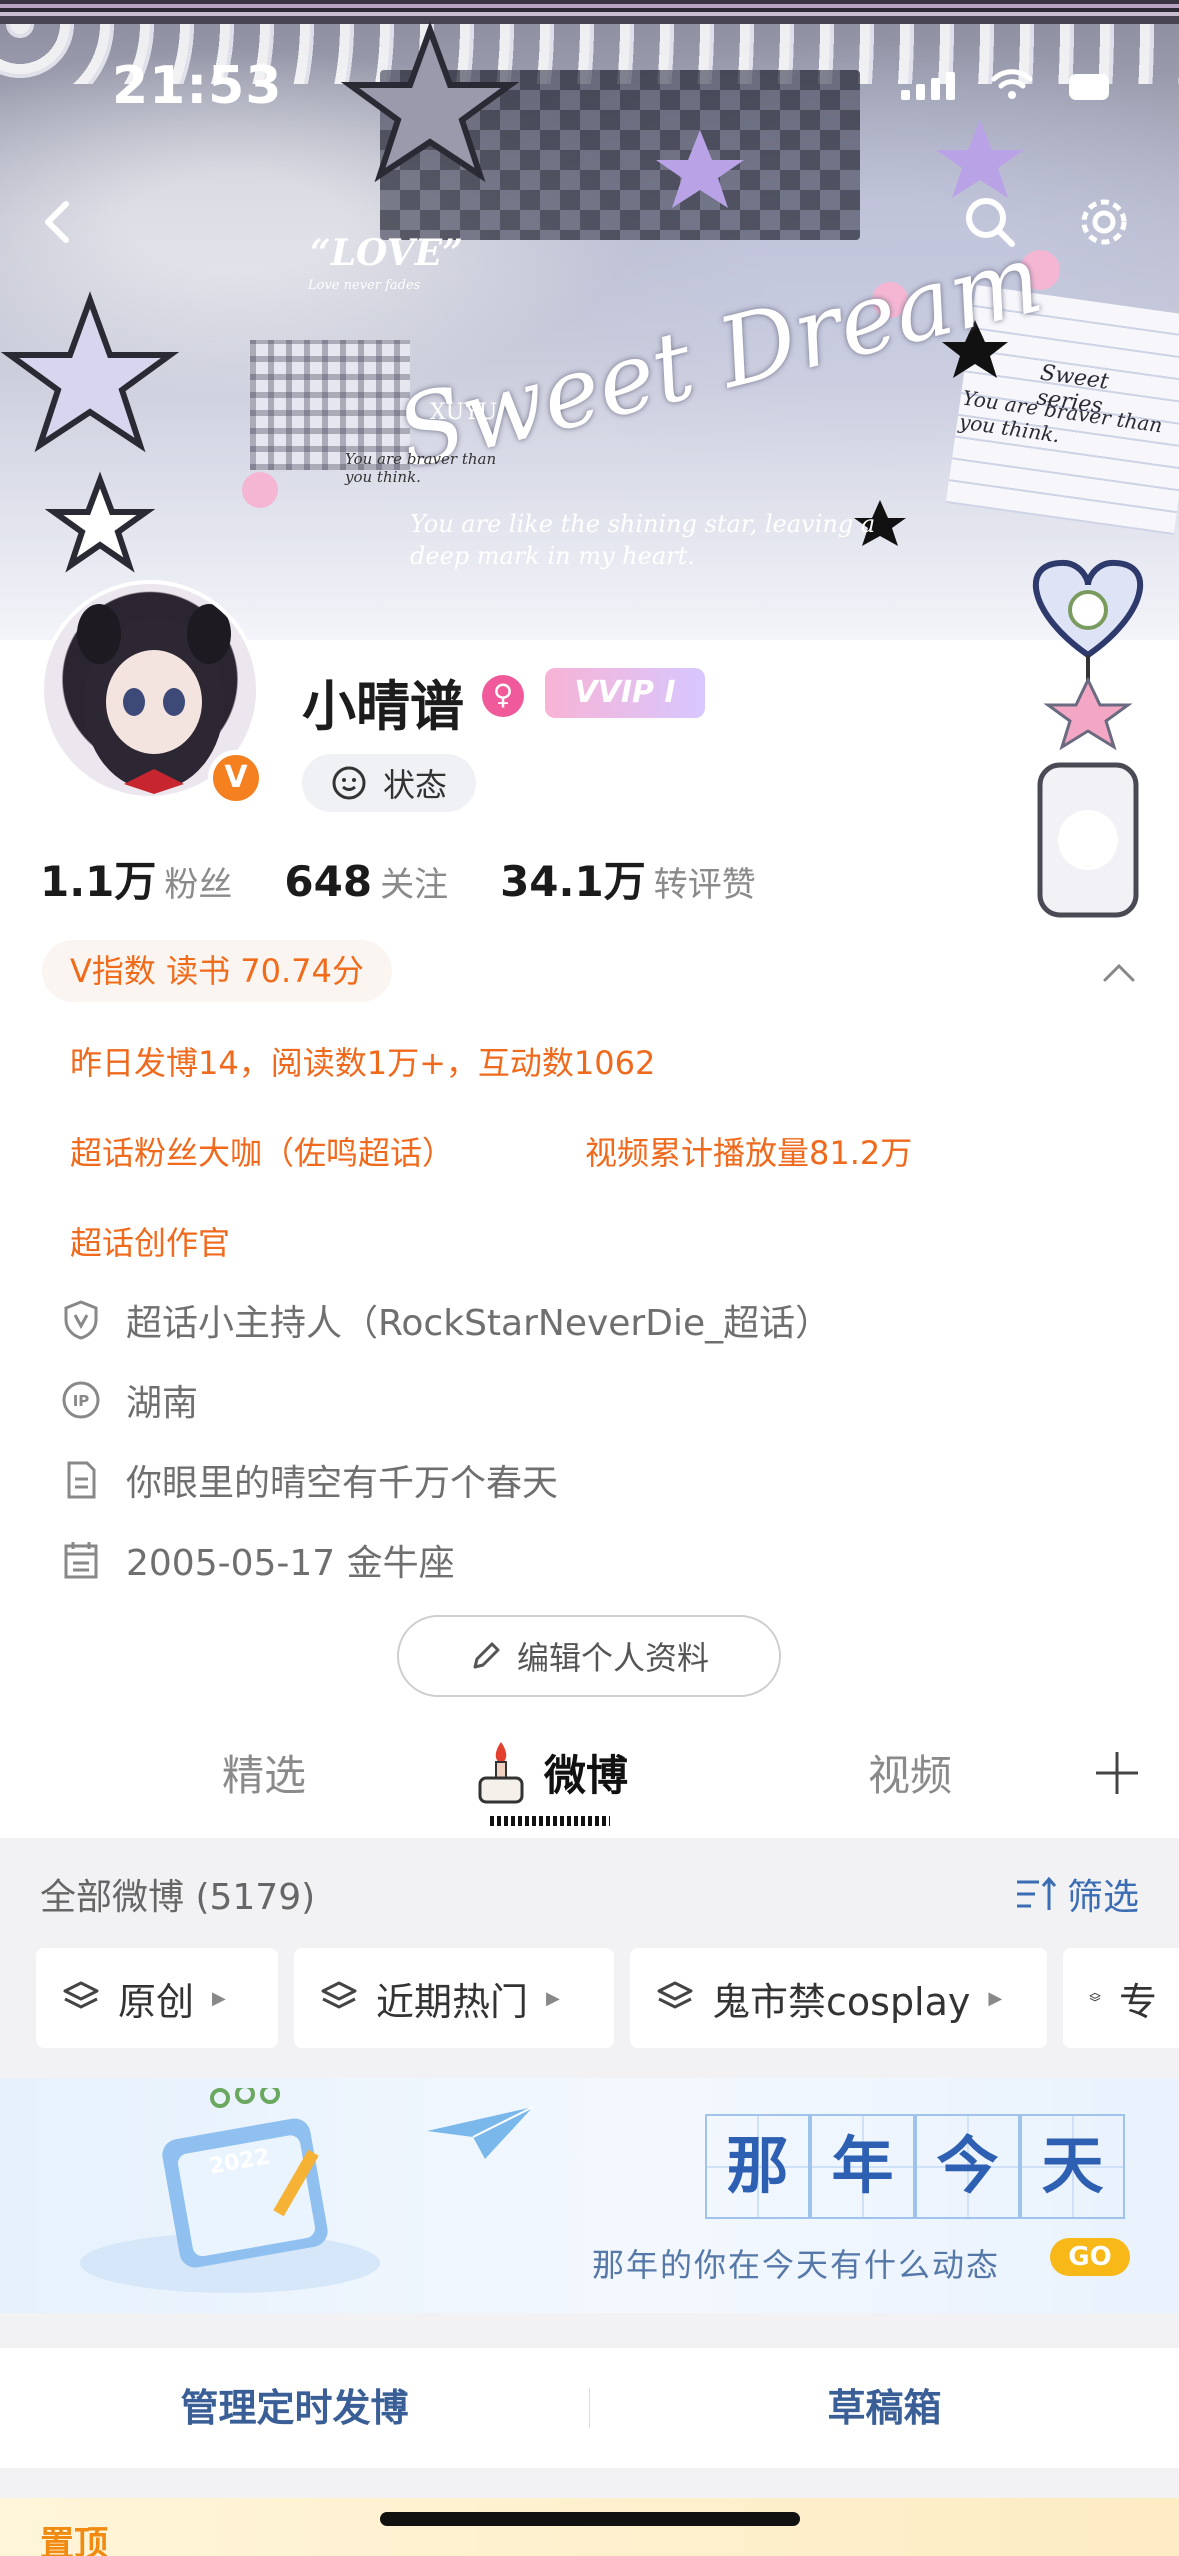 The image size is (1179, 2556). What do you see at coordinates (150, 690) in the screenshot?
I see `avatar: V` at bounding box center [150, 690].